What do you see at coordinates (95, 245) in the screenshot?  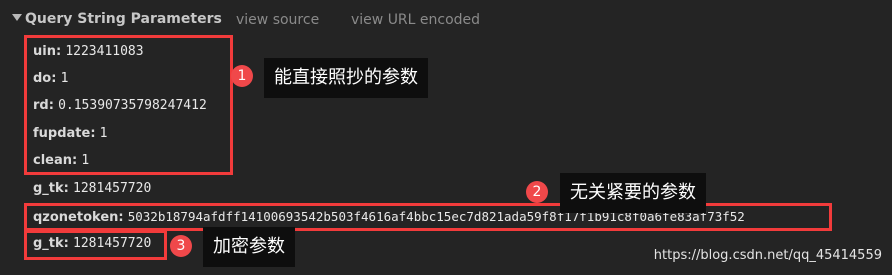 I see `highlight-box-encrypted` at bounding box center [95, 245].